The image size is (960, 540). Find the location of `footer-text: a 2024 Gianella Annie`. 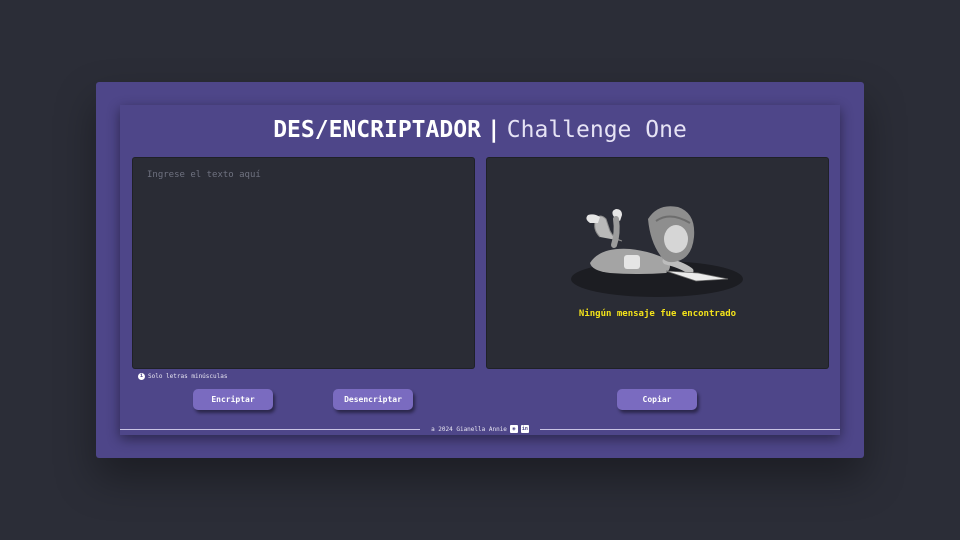

footer-text: a 2024 Gianella Annie is located at coordinates (469, 429).